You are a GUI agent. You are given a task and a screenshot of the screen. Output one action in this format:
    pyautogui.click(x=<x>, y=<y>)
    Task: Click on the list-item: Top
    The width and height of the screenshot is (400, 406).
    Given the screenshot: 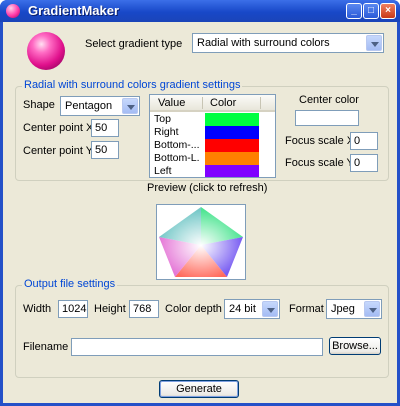 What is the action you would take?
    pyautogui.click(x=212, y=119)
    